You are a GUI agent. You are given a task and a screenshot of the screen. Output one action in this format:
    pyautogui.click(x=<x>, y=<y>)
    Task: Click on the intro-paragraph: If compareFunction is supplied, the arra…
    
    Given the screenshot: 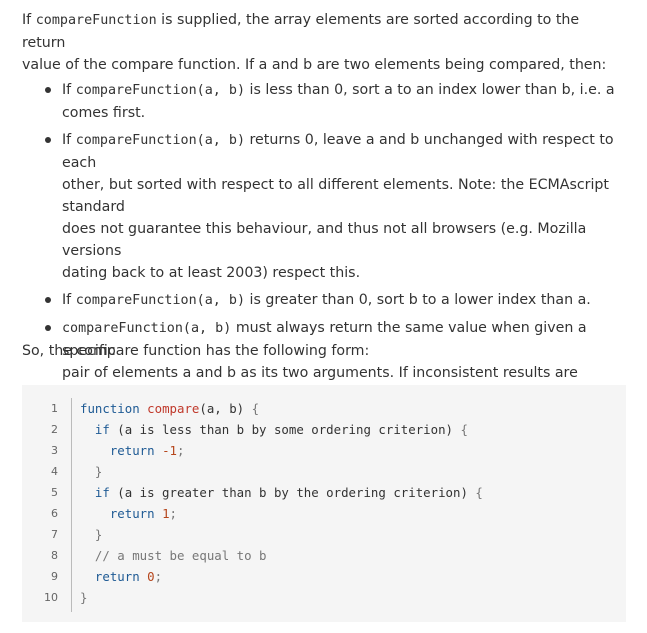 What is the action you would take?
    pyautogui.click(x=322, y=42)
    